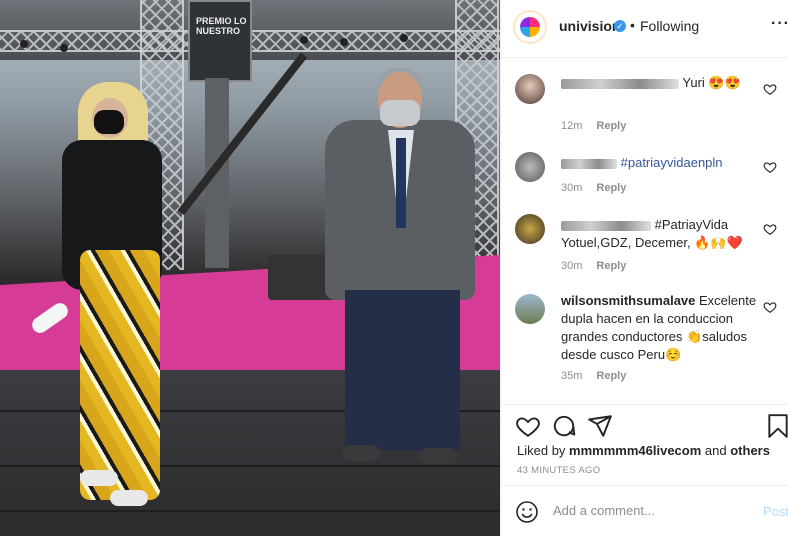  What do you see at coordinates (620, 26) in the screenshot?
I see `verified-badge-icon: ✓` at bounding box center [620, 26].